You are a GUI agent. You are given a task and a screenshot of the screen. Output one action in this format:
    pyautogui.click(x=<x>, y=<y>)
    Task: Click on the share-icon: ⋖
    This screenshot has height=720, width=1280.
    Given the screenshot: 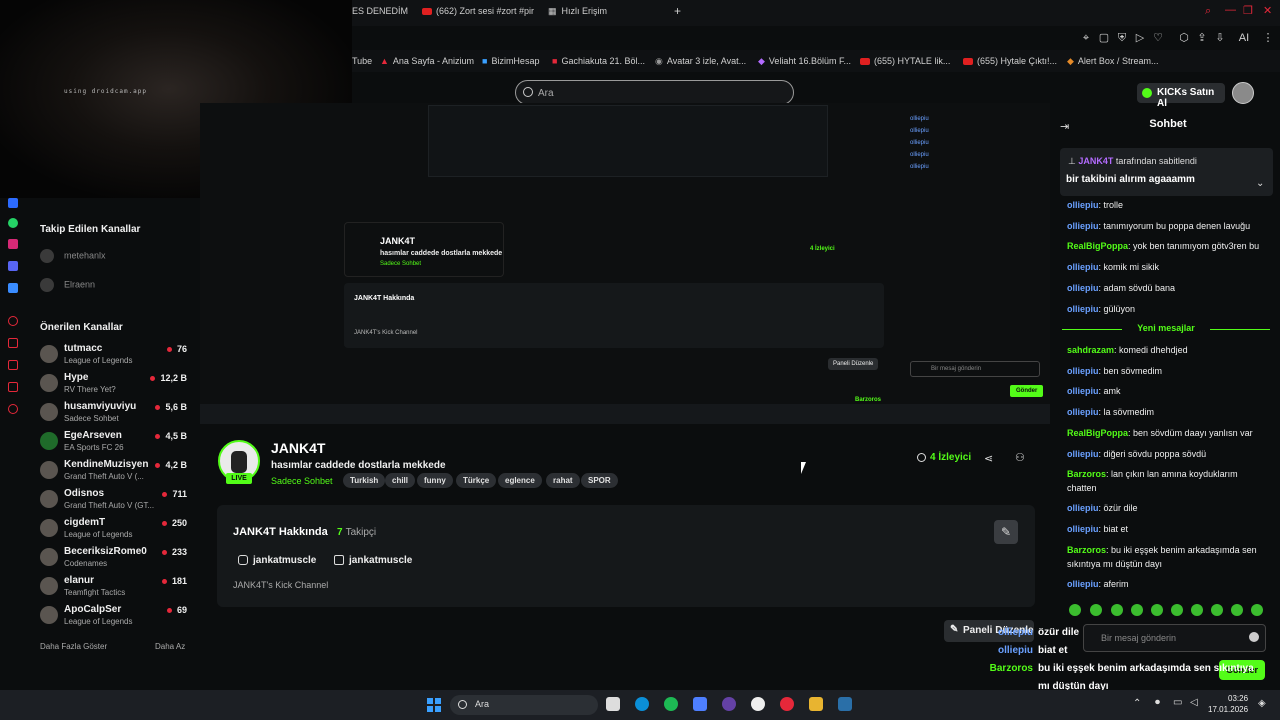 What is the action you would take?
    pyautogui.click(x=988, y=458)
    